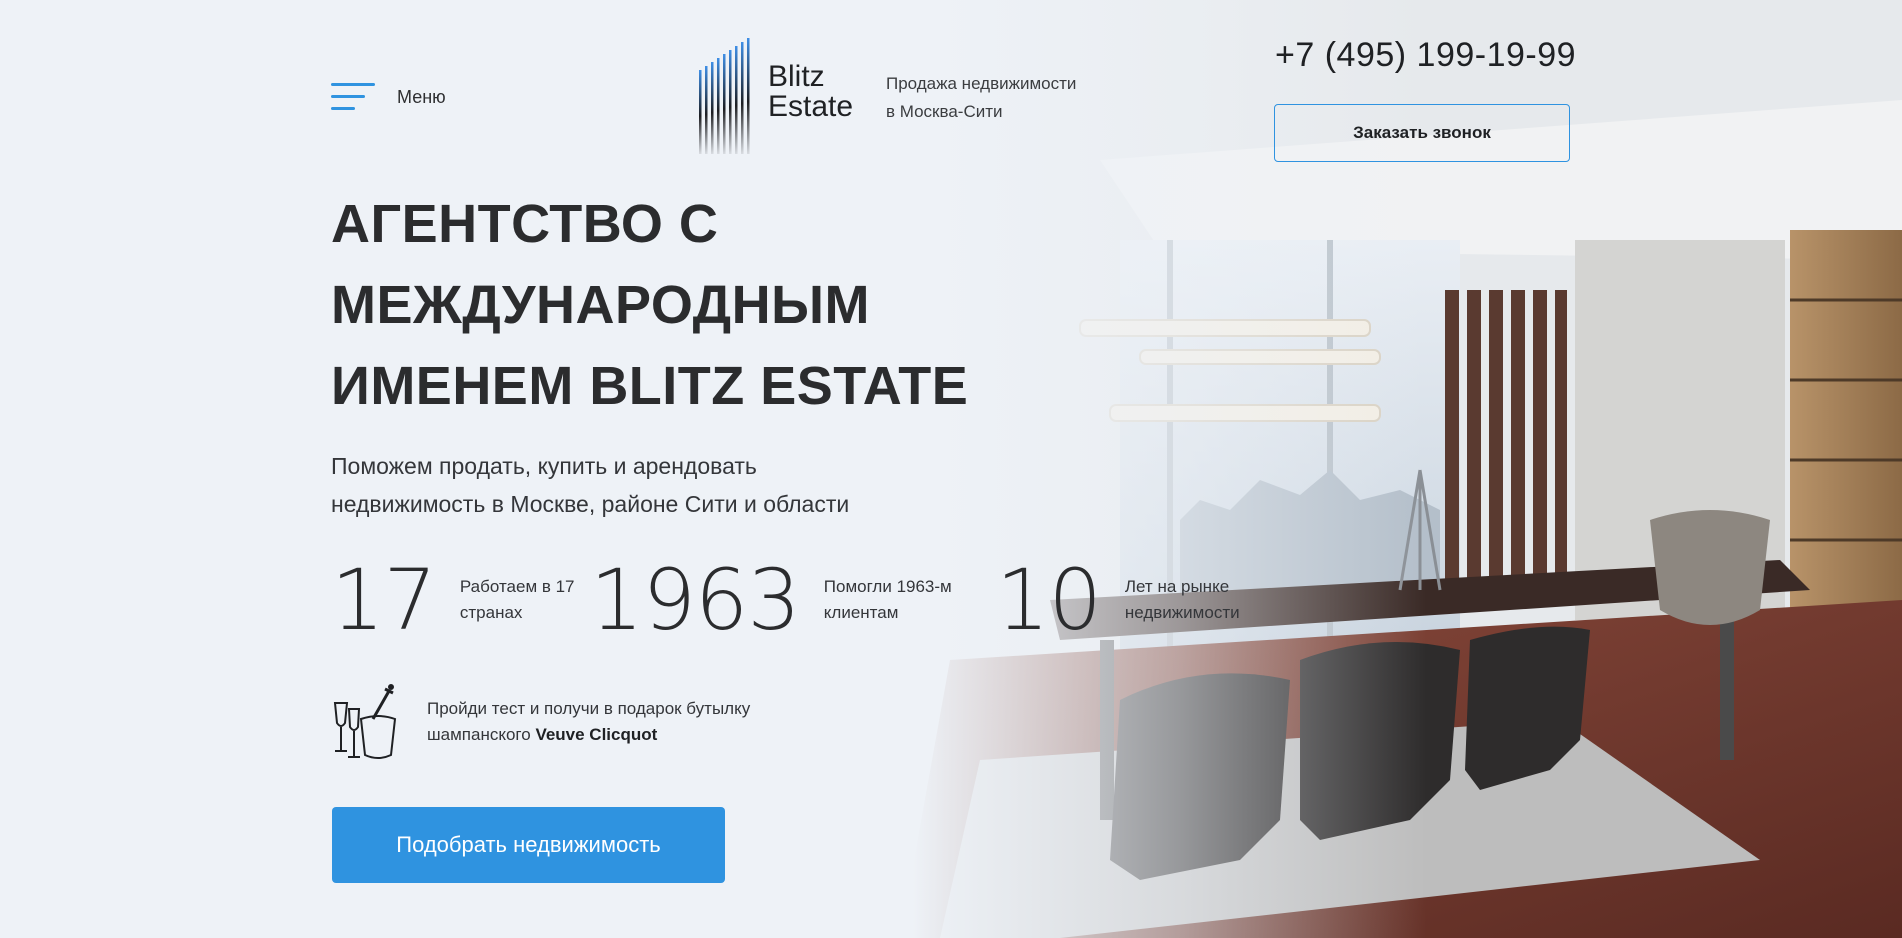 This screenshot has width=1902, height=938. Describe the element at coordinates (981, 83) in the screenshot. I see `tagline-line-1: Продажа недвижимости` at that location.